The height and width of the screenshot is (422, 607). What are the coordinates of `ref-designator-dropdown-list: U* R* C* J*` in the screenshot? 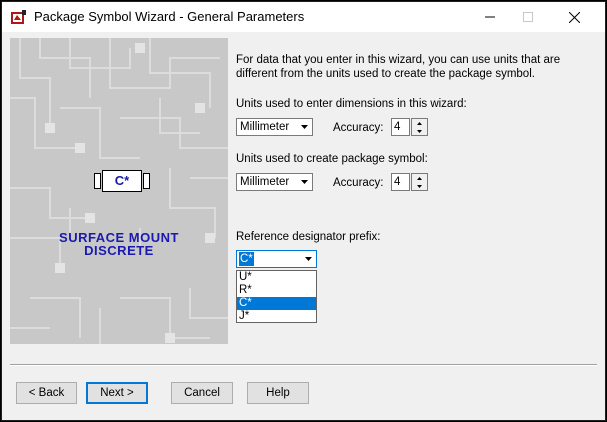 It's located at (276, 296).